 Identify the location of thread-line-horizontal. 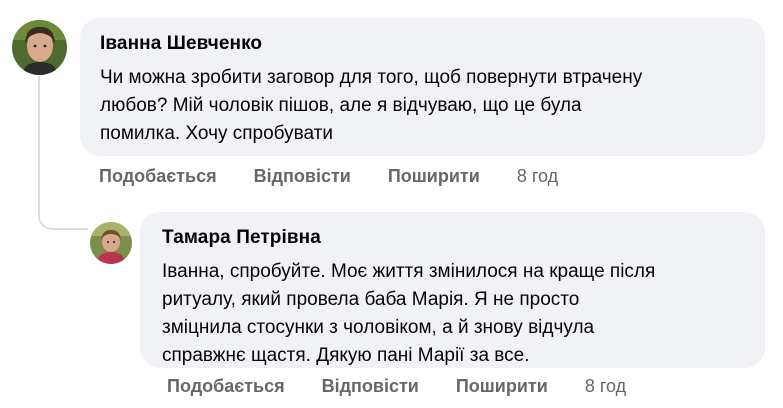
(73, 229).